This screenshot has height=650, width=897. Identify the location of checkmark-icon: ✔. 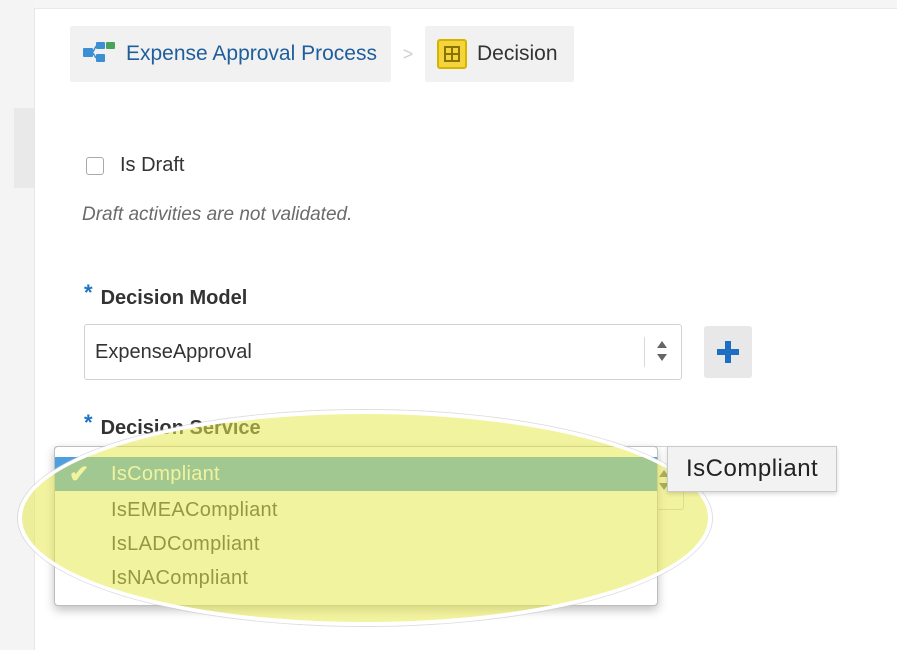
(79, 474).